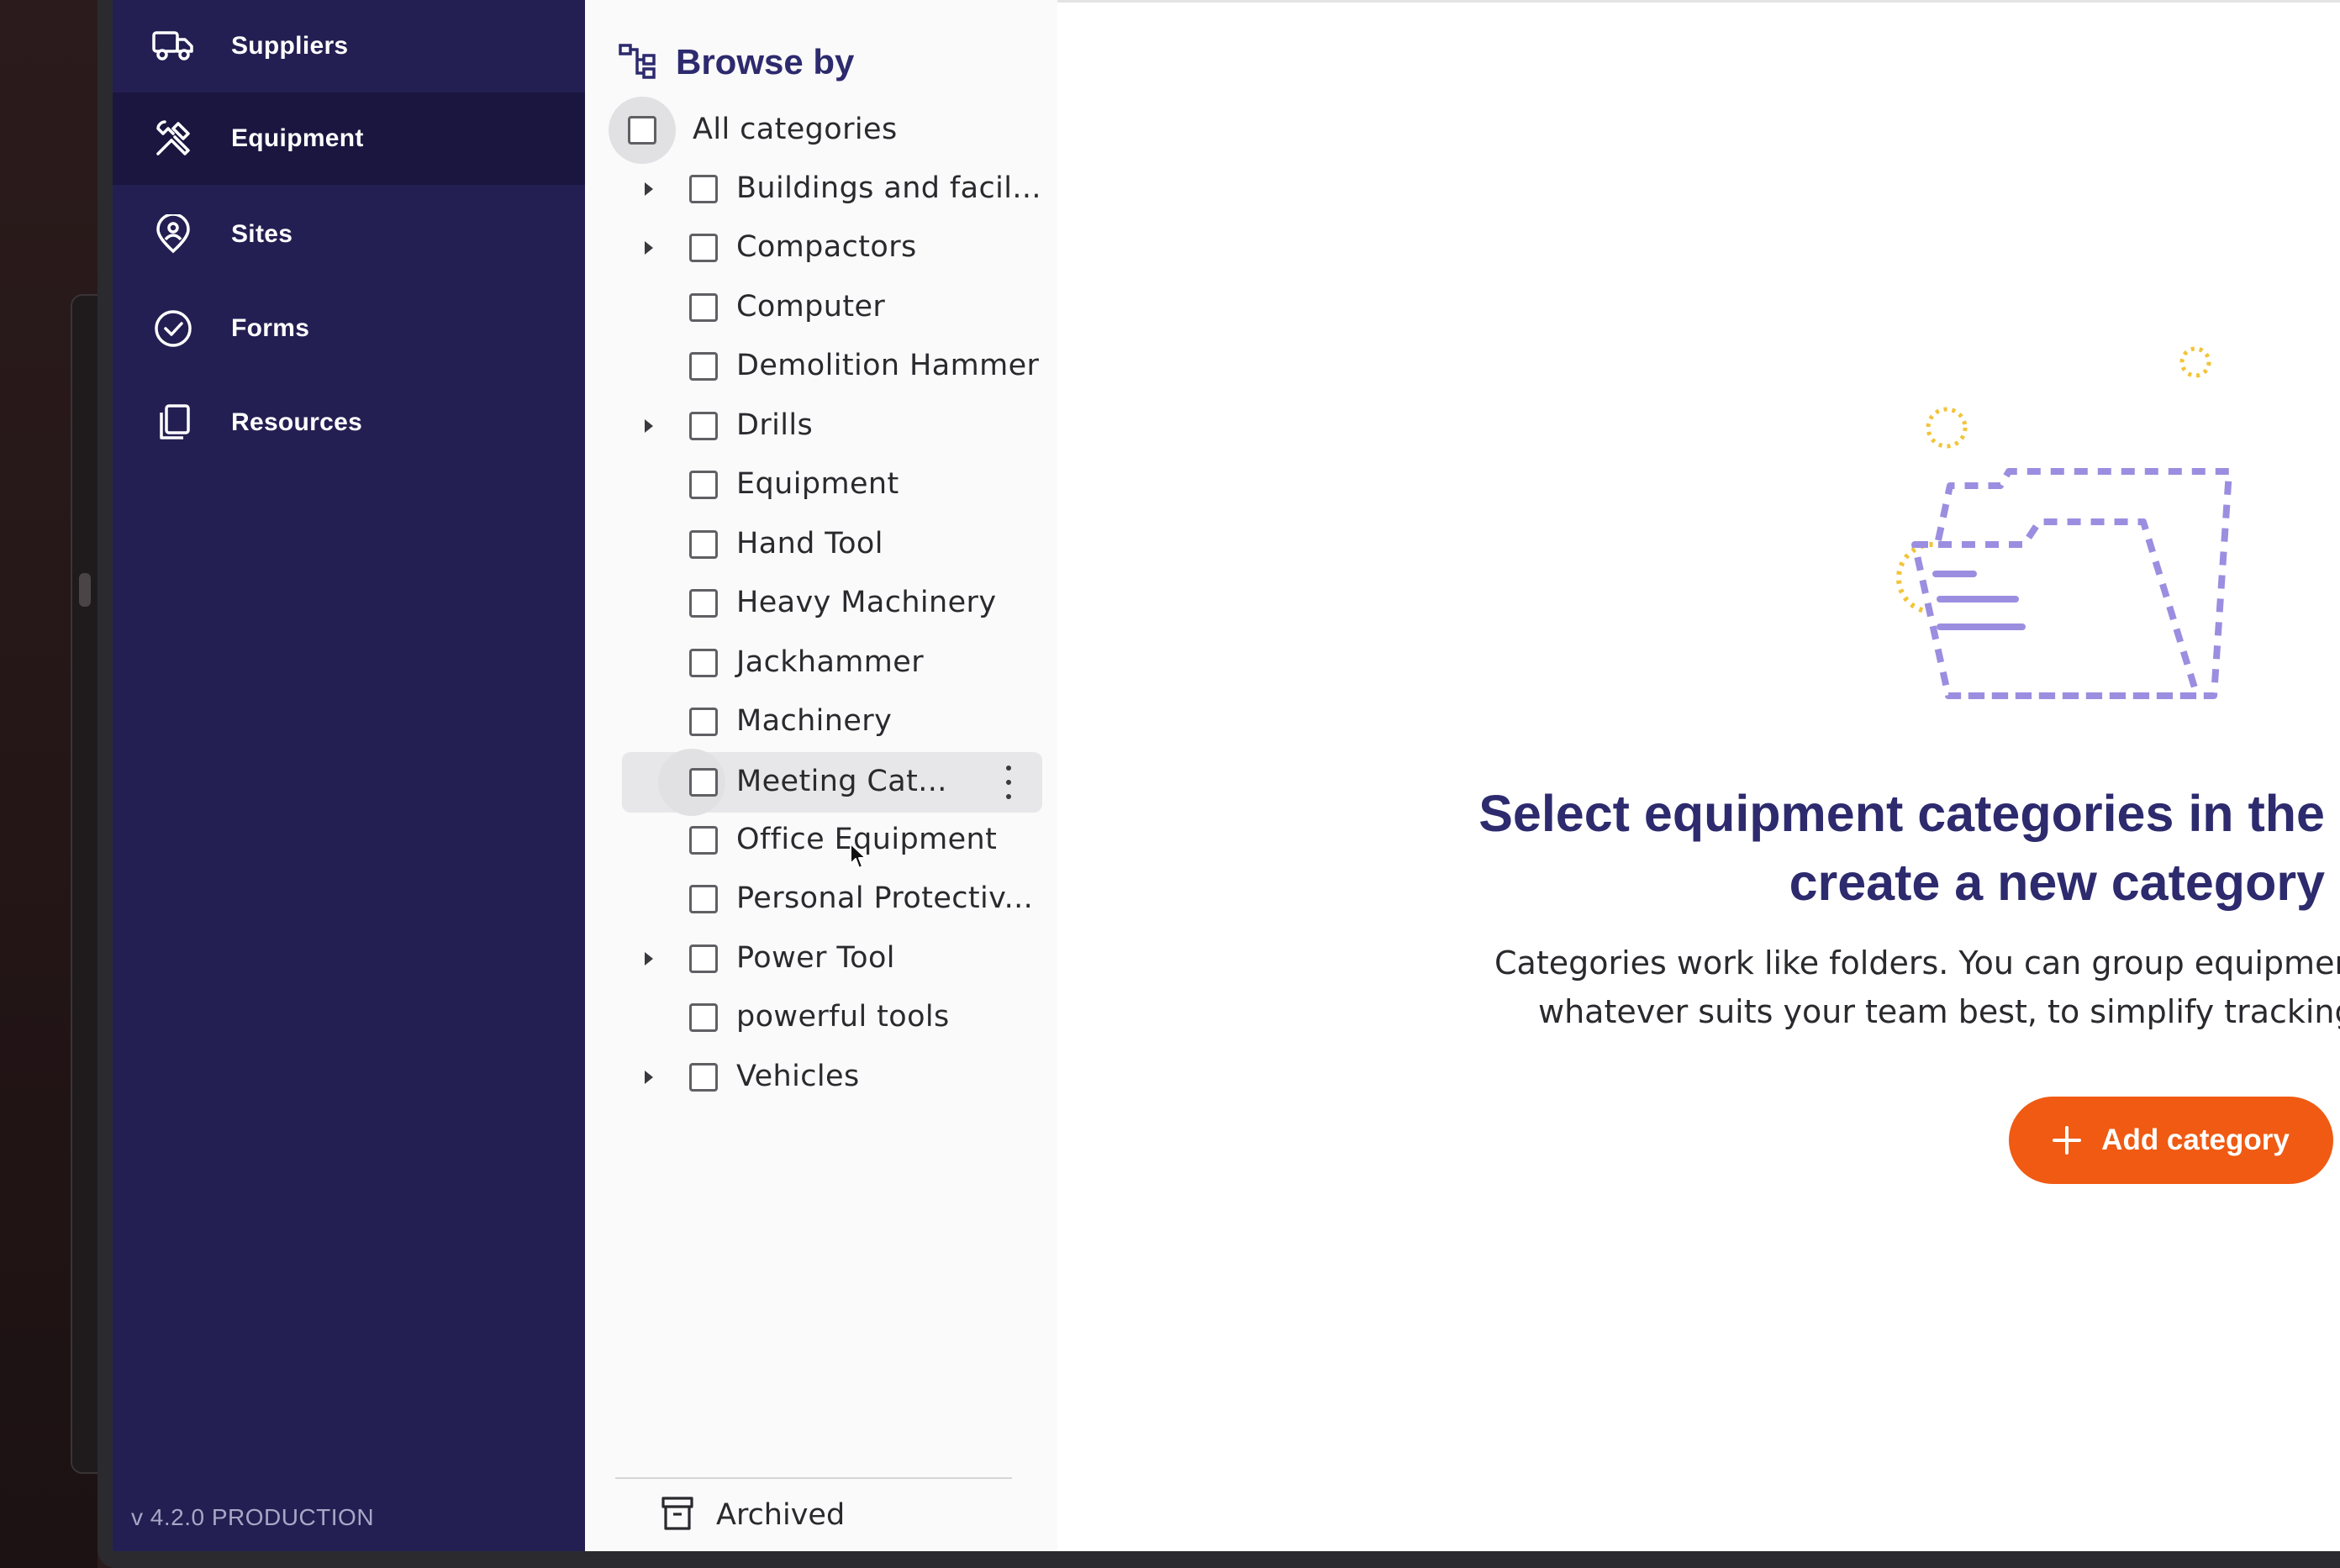  I want to click on tree-label: Machinery, so click(814, 721).